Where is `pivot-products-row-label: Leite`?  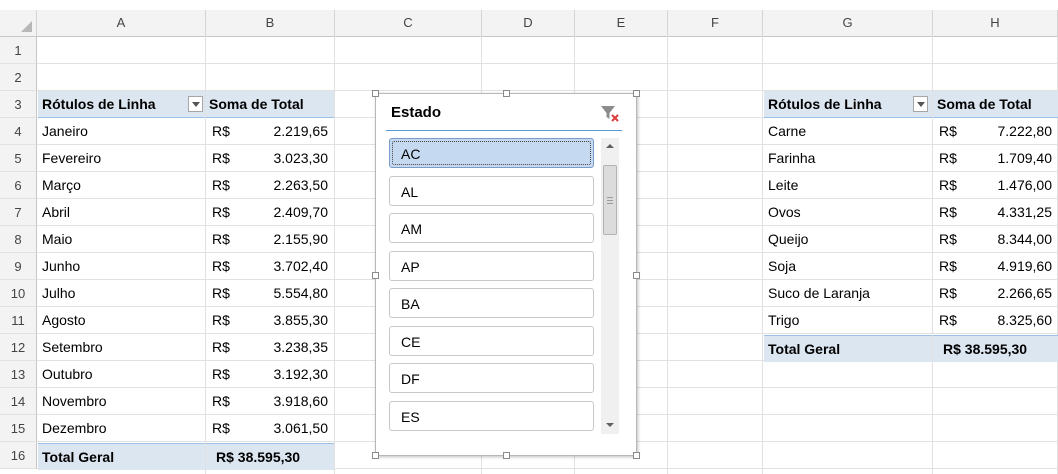 pivot-products-row-label: Leite is located at coordinates (848, 185).